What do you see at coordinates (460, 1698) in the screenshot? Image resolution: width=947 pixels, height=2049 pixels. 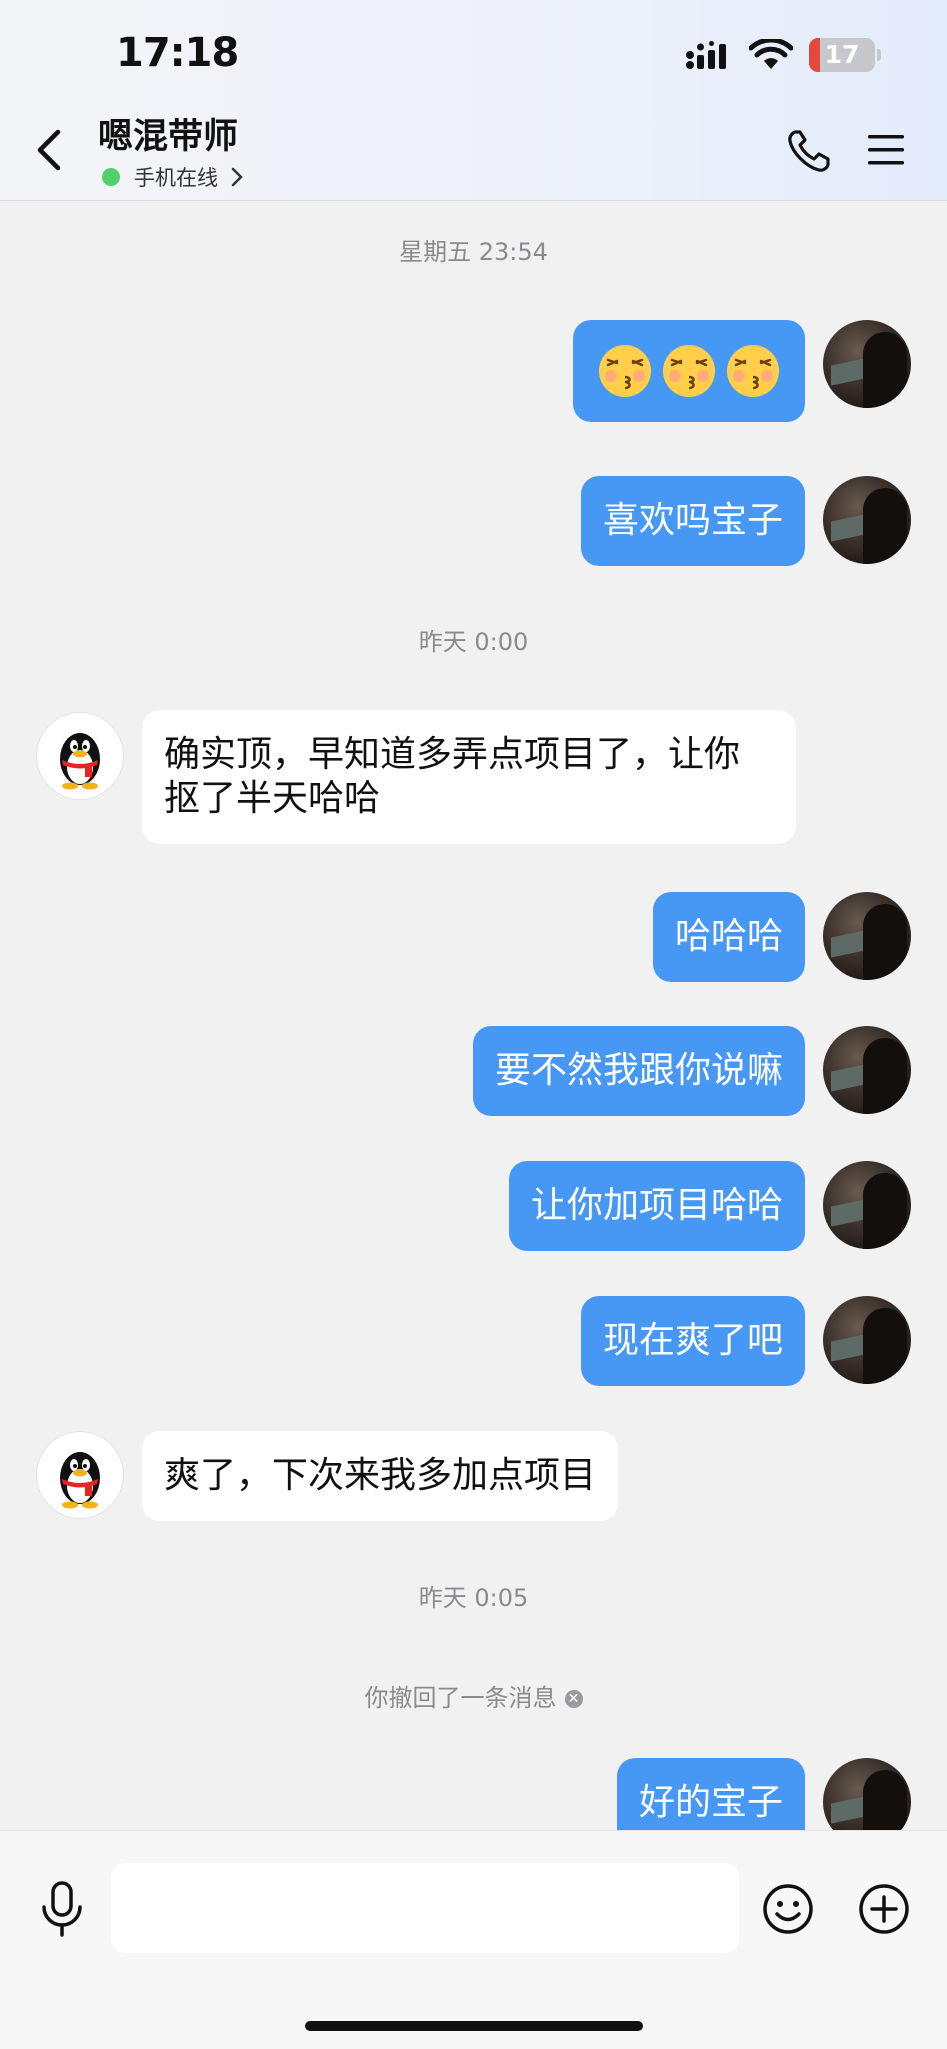 I see `recall-notice-text: 你撤回了一条消息` at bounding box center [460, 1698].